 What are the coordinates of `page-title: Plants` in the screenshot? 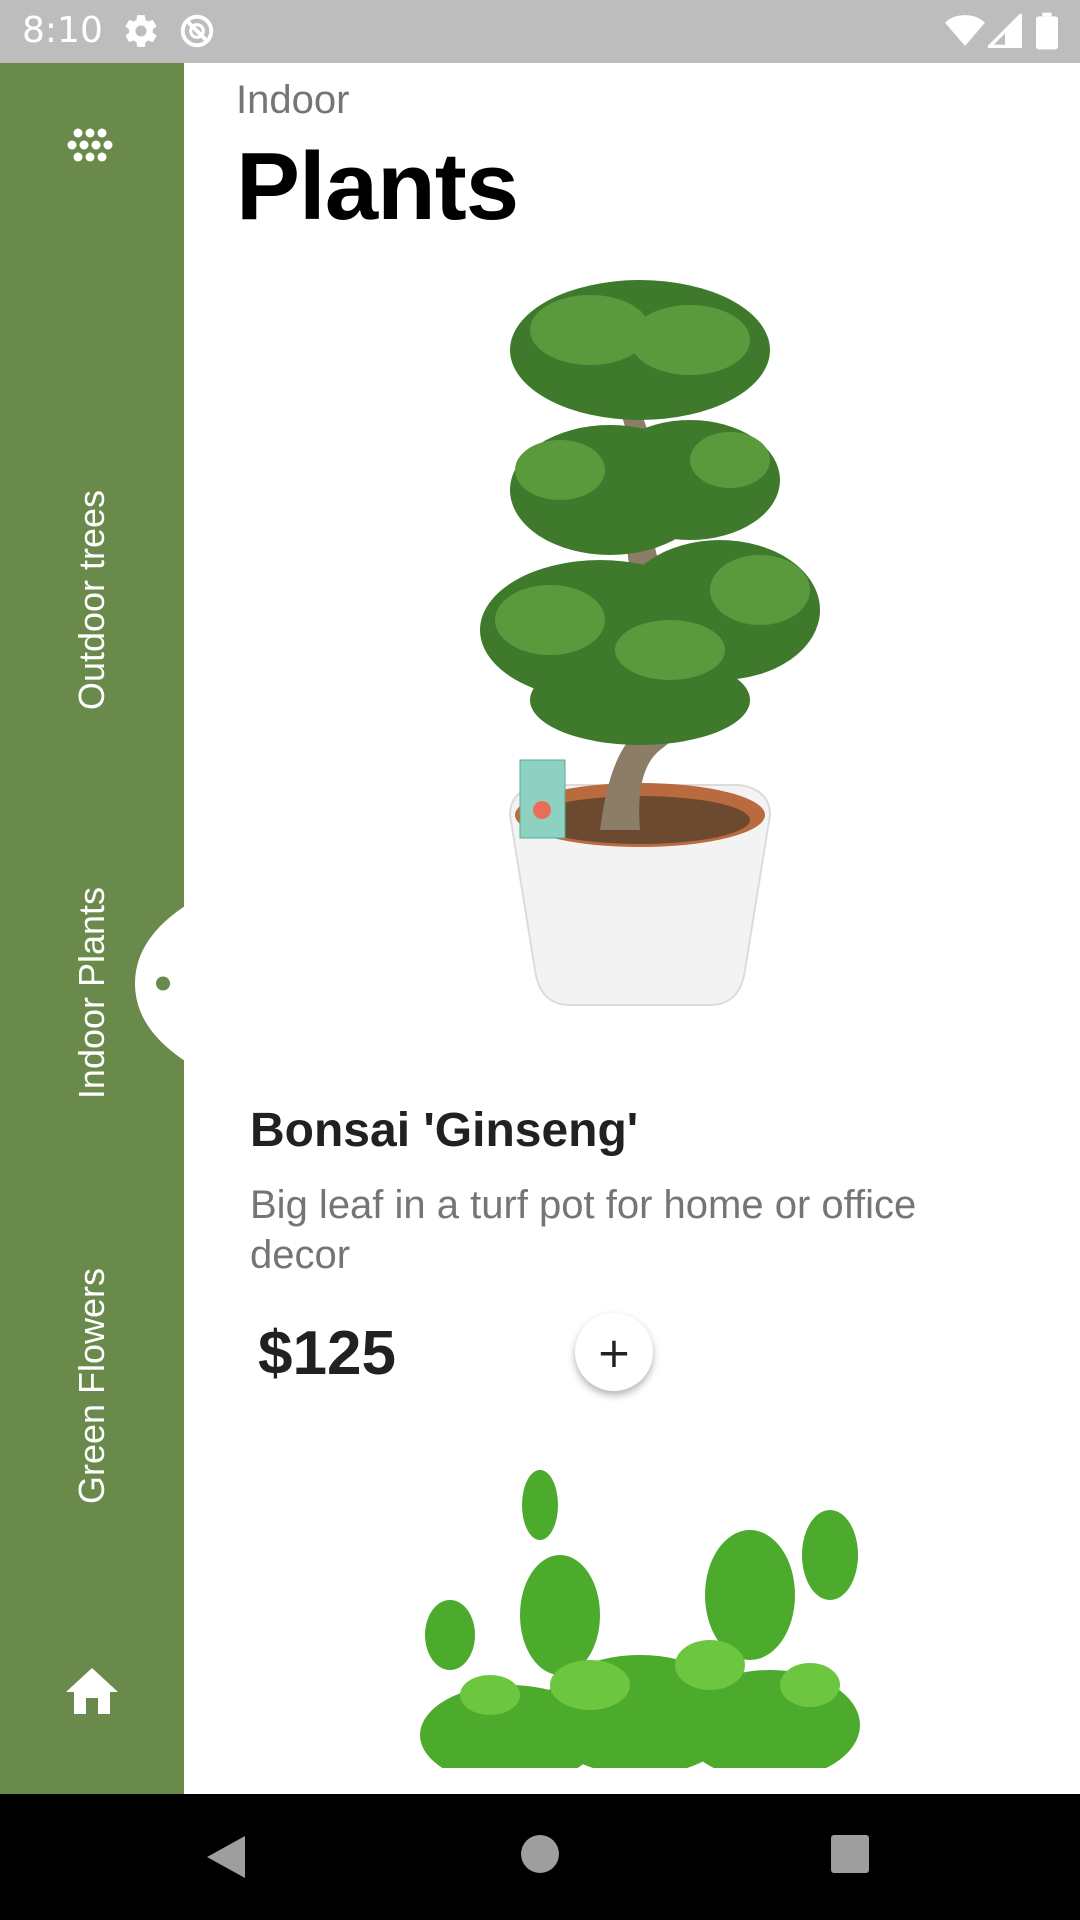 It's located at (377, 186).